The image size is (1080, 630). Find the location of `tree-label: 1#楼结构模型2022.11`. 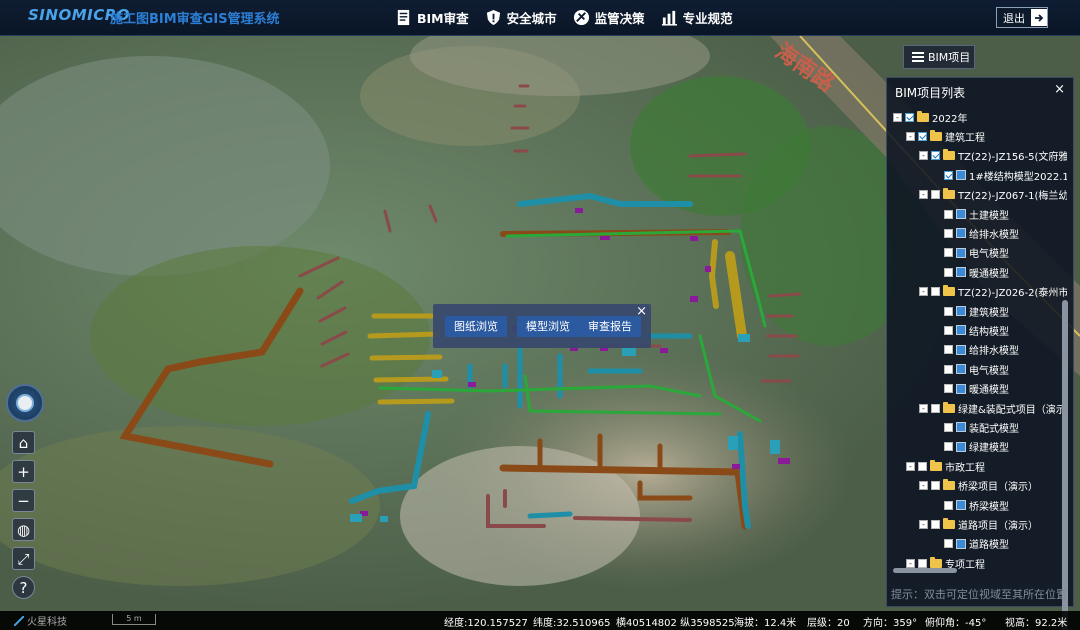

tree-label: 1#楼结构模型2022.11 is located at coordinates (1018, 177).